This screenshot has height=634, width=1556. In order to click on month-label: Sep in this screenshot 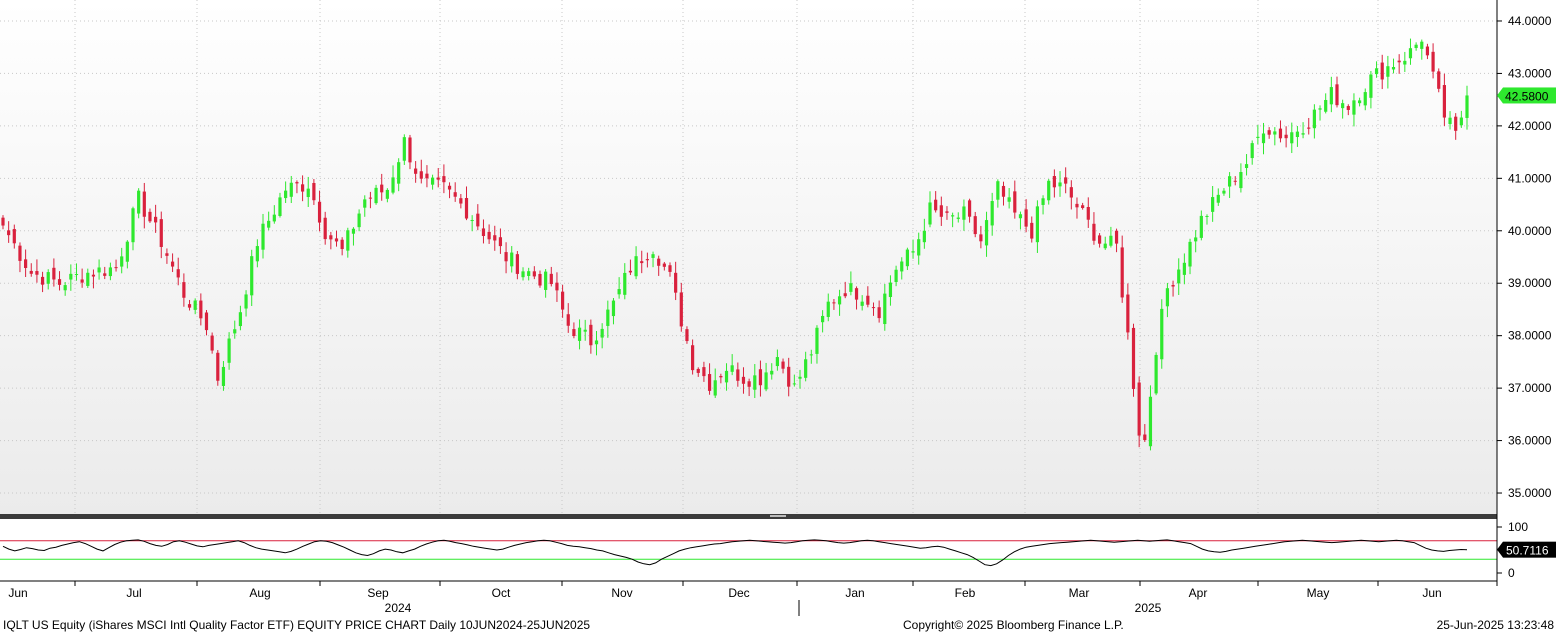, I will do `click(378, 593)`.